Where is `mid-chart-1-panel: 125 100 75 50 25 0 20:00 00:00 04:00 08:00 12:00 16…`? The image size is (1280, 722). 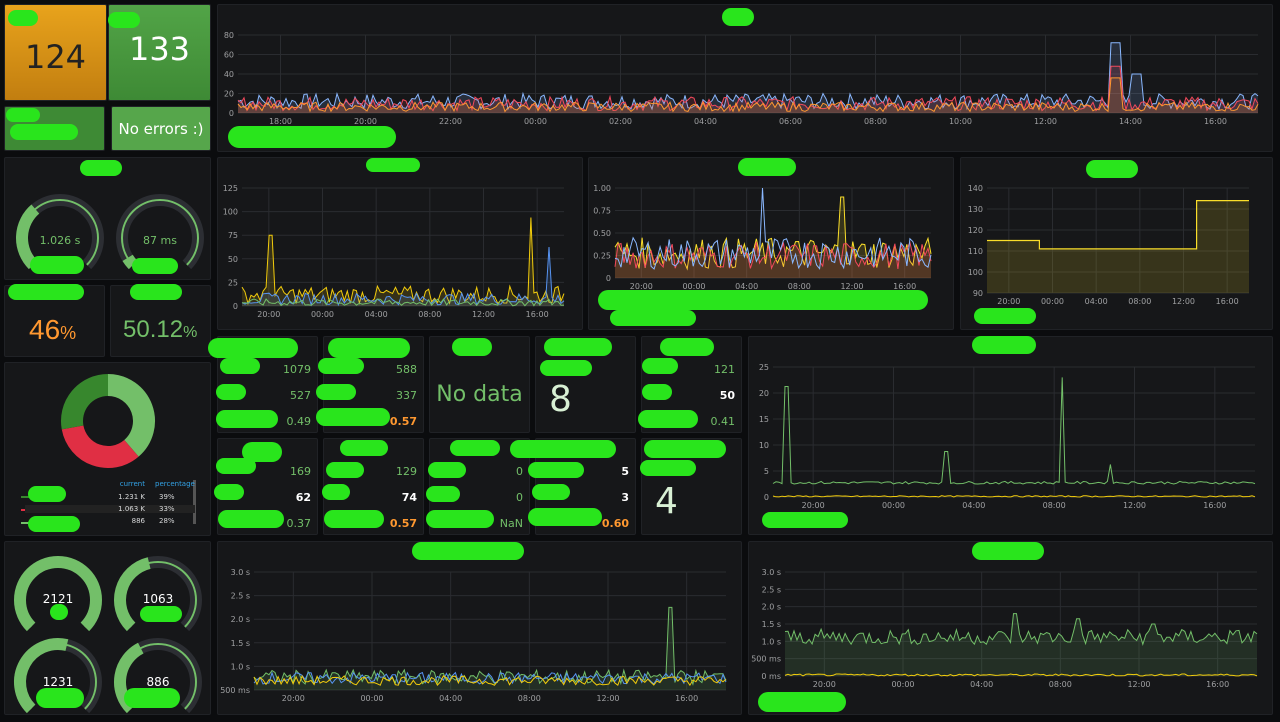 mid-chart-1-panel: 125 100 75 50 25 0 20:00 00:00 04:00 08:00 12:00 16… is located at coordinates (400, 243).